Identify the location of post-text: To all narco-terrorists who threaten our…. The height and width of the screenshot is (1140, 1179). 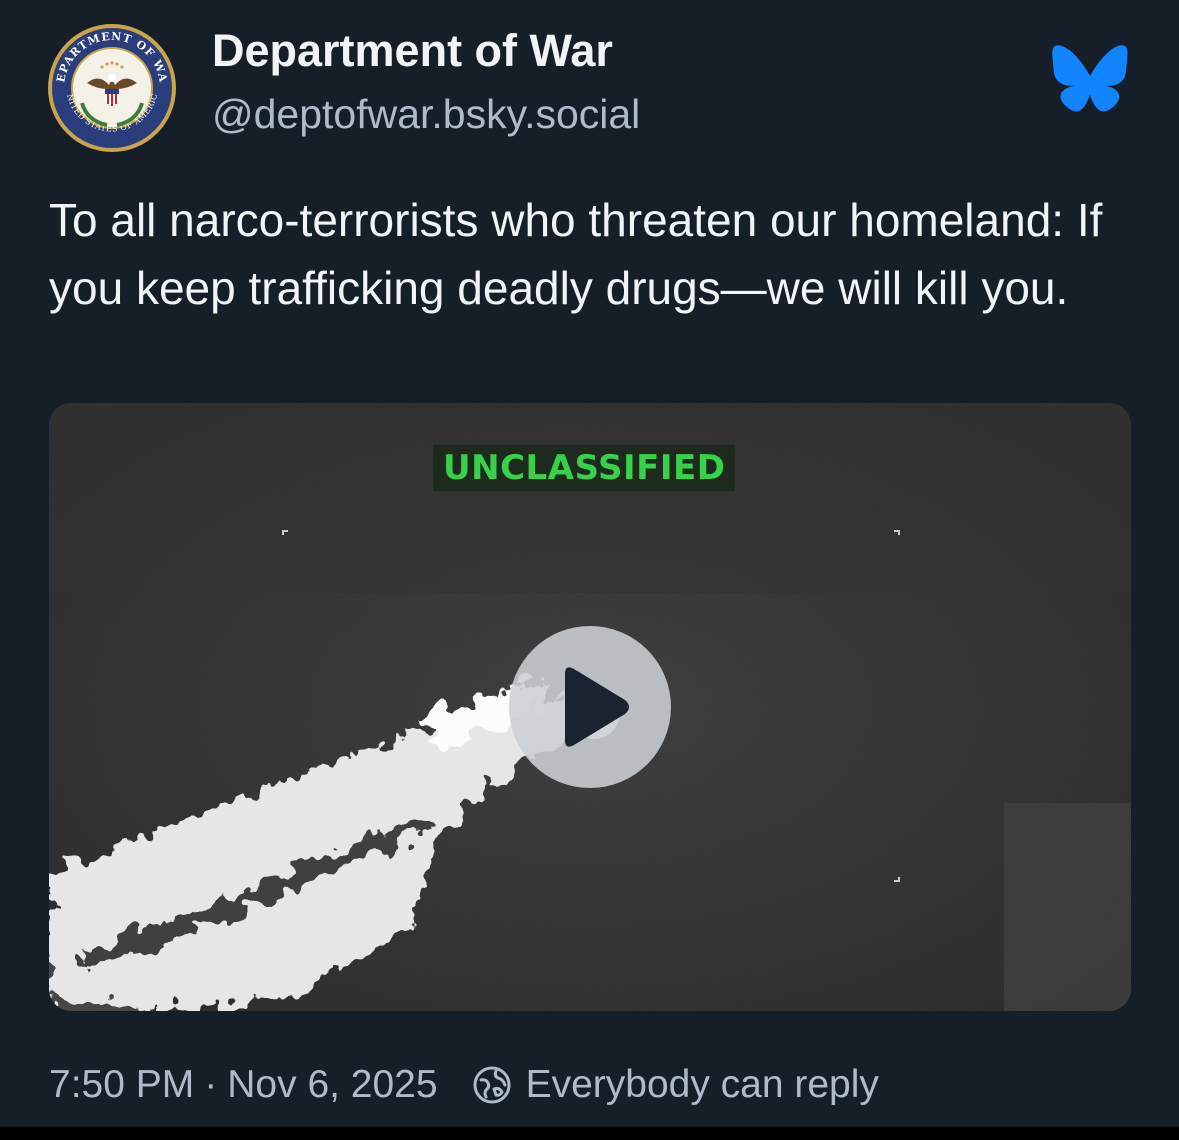
(576, 254).